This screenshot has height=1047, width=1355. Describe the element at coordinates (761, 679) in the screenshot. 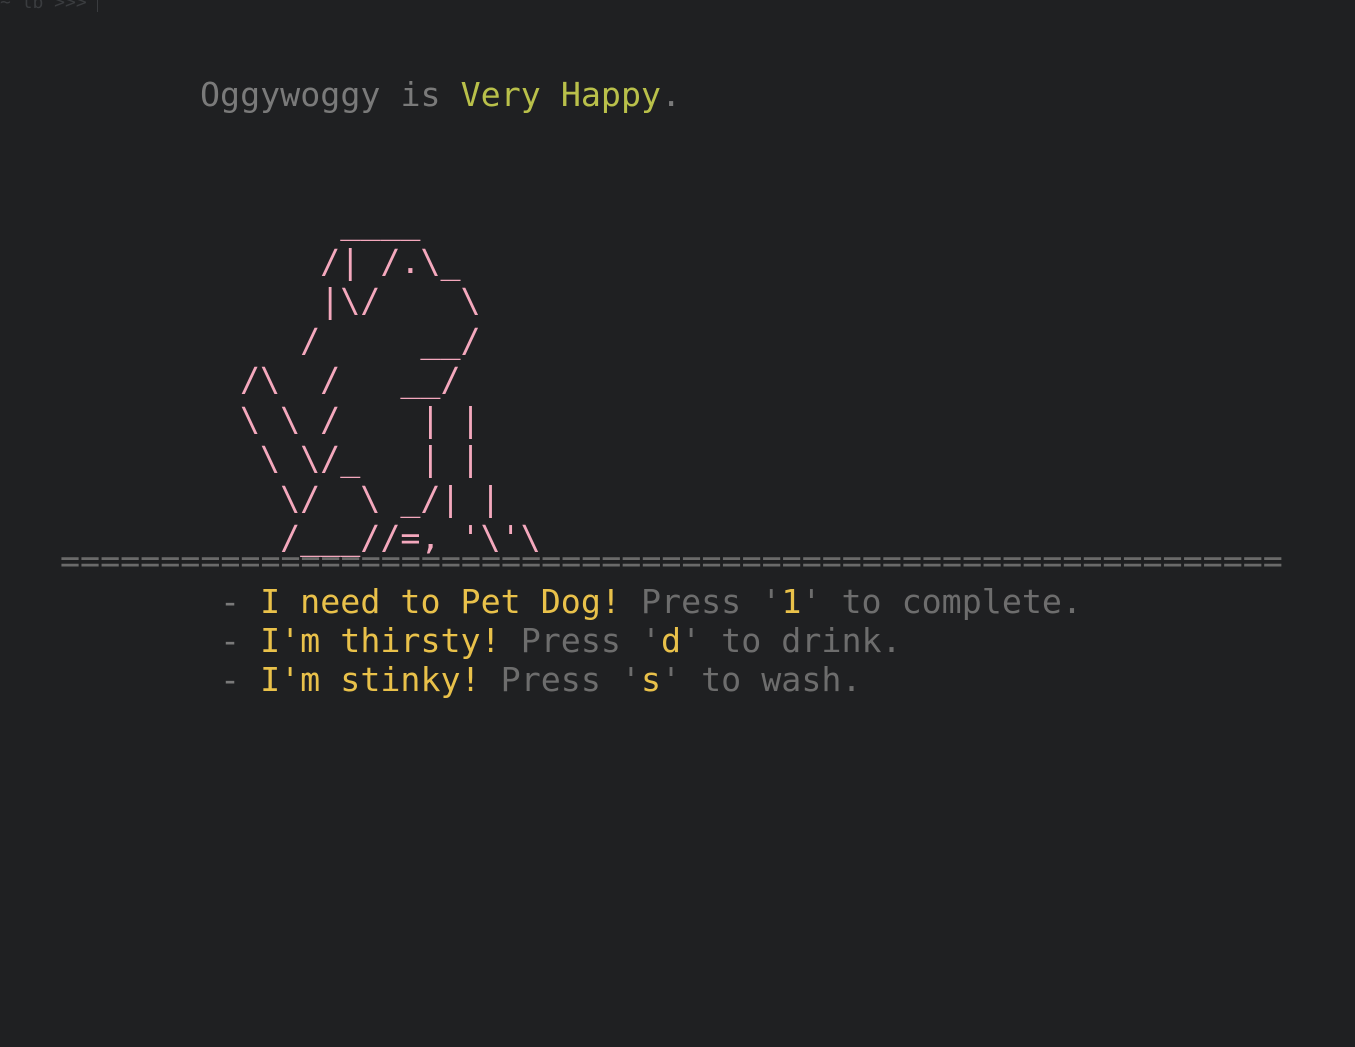

I see `task-action: ' to wash.` at that location.